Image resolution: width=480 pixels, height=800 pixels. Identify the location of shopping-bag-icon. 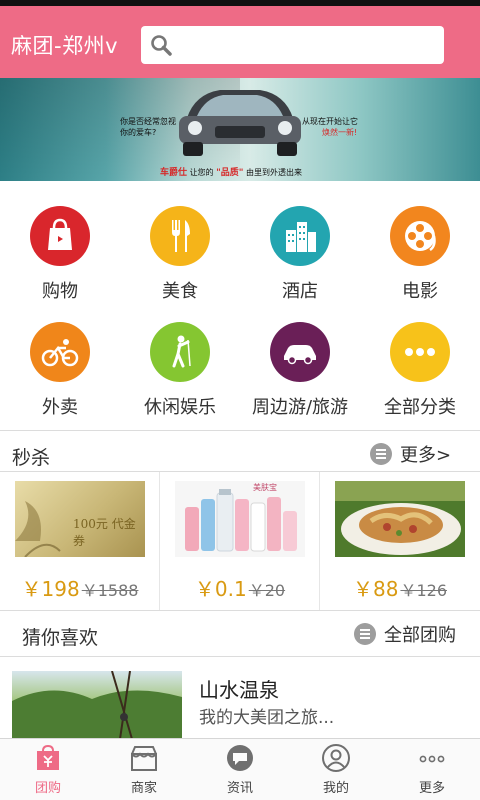
(60, 236).